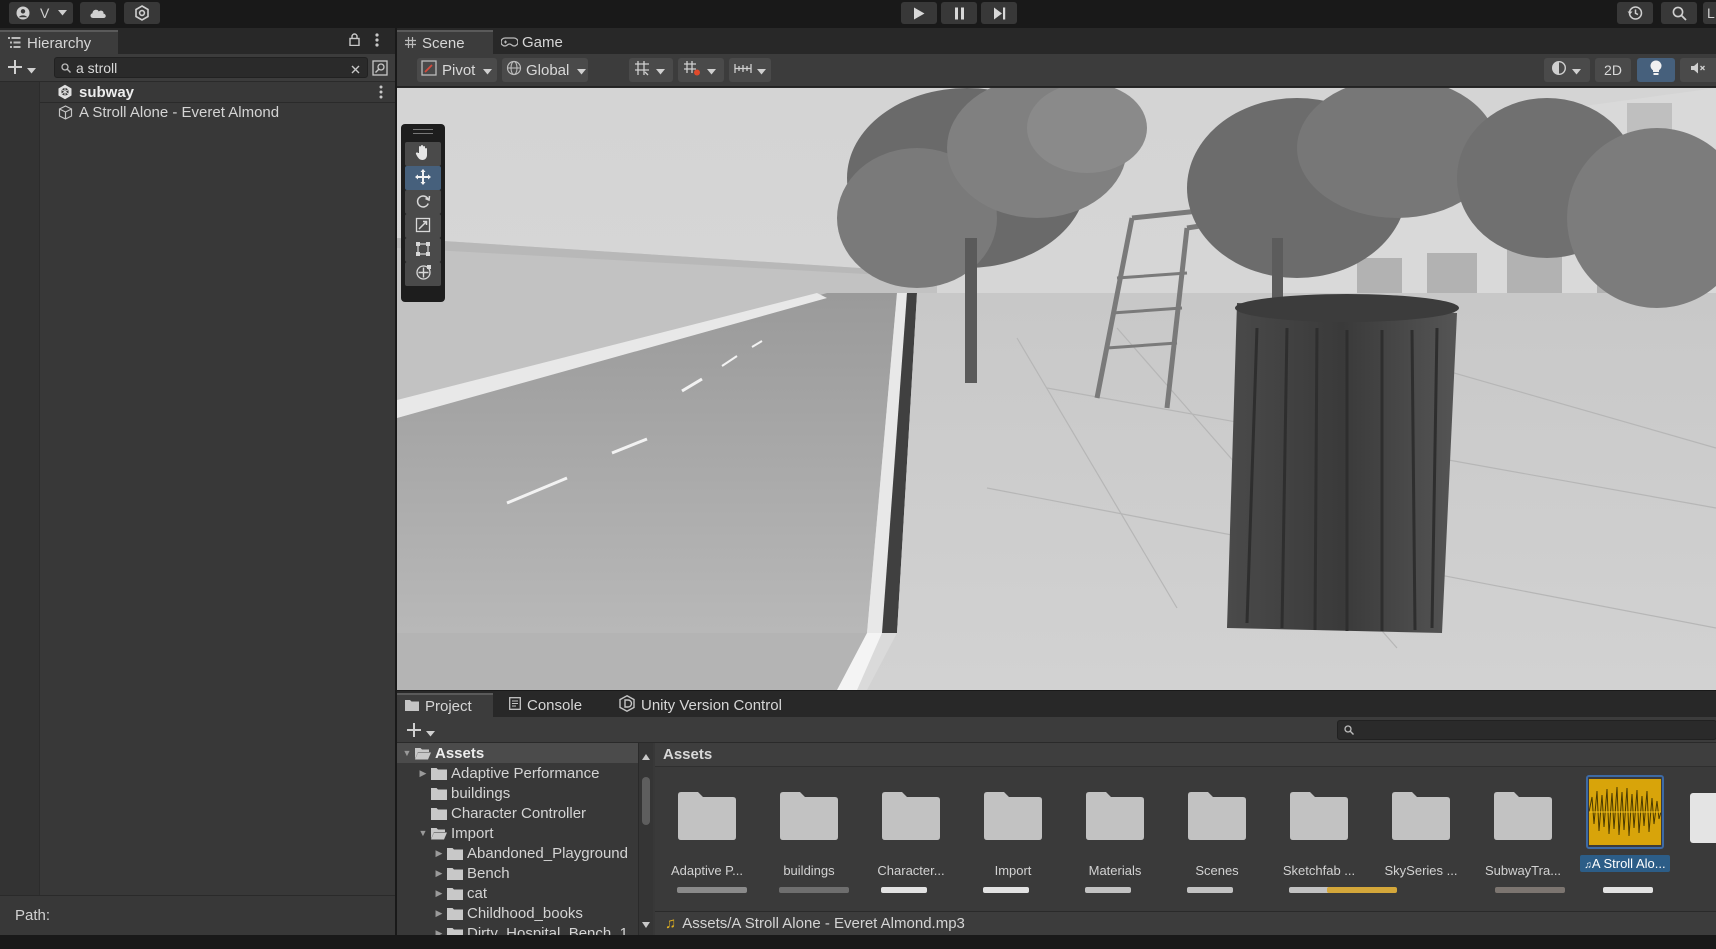 The image size is (1716, 949). I want to click on grid-snapping-button, so click(651, 70).